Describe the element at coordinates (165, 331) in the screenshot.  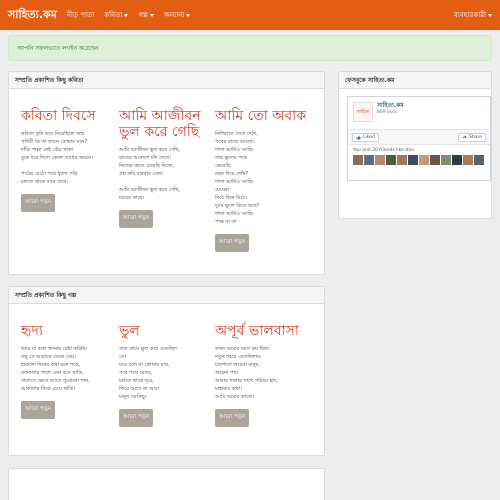
I see `story-title: ভুল` at that location.